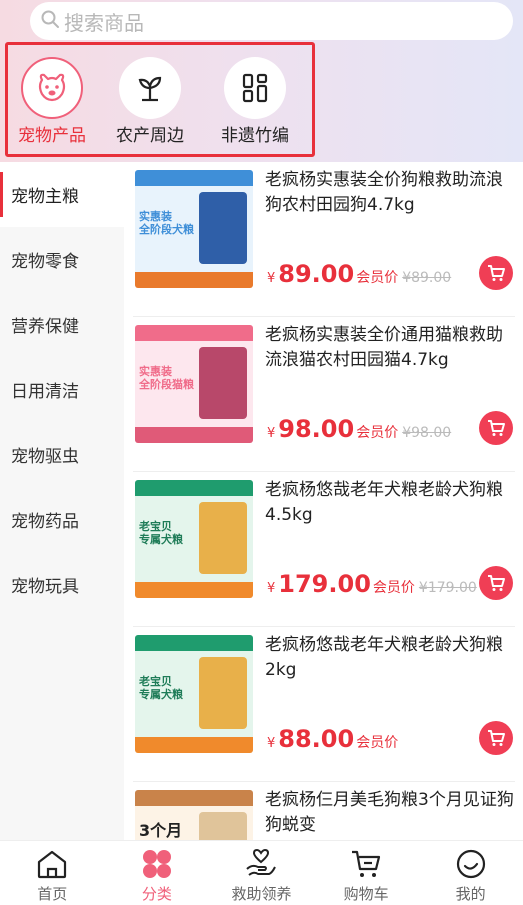  What do you see at coordinates (366, 894) in the screenshot?
I see `tab-label: 购物车` at bounding box center [366, 894].